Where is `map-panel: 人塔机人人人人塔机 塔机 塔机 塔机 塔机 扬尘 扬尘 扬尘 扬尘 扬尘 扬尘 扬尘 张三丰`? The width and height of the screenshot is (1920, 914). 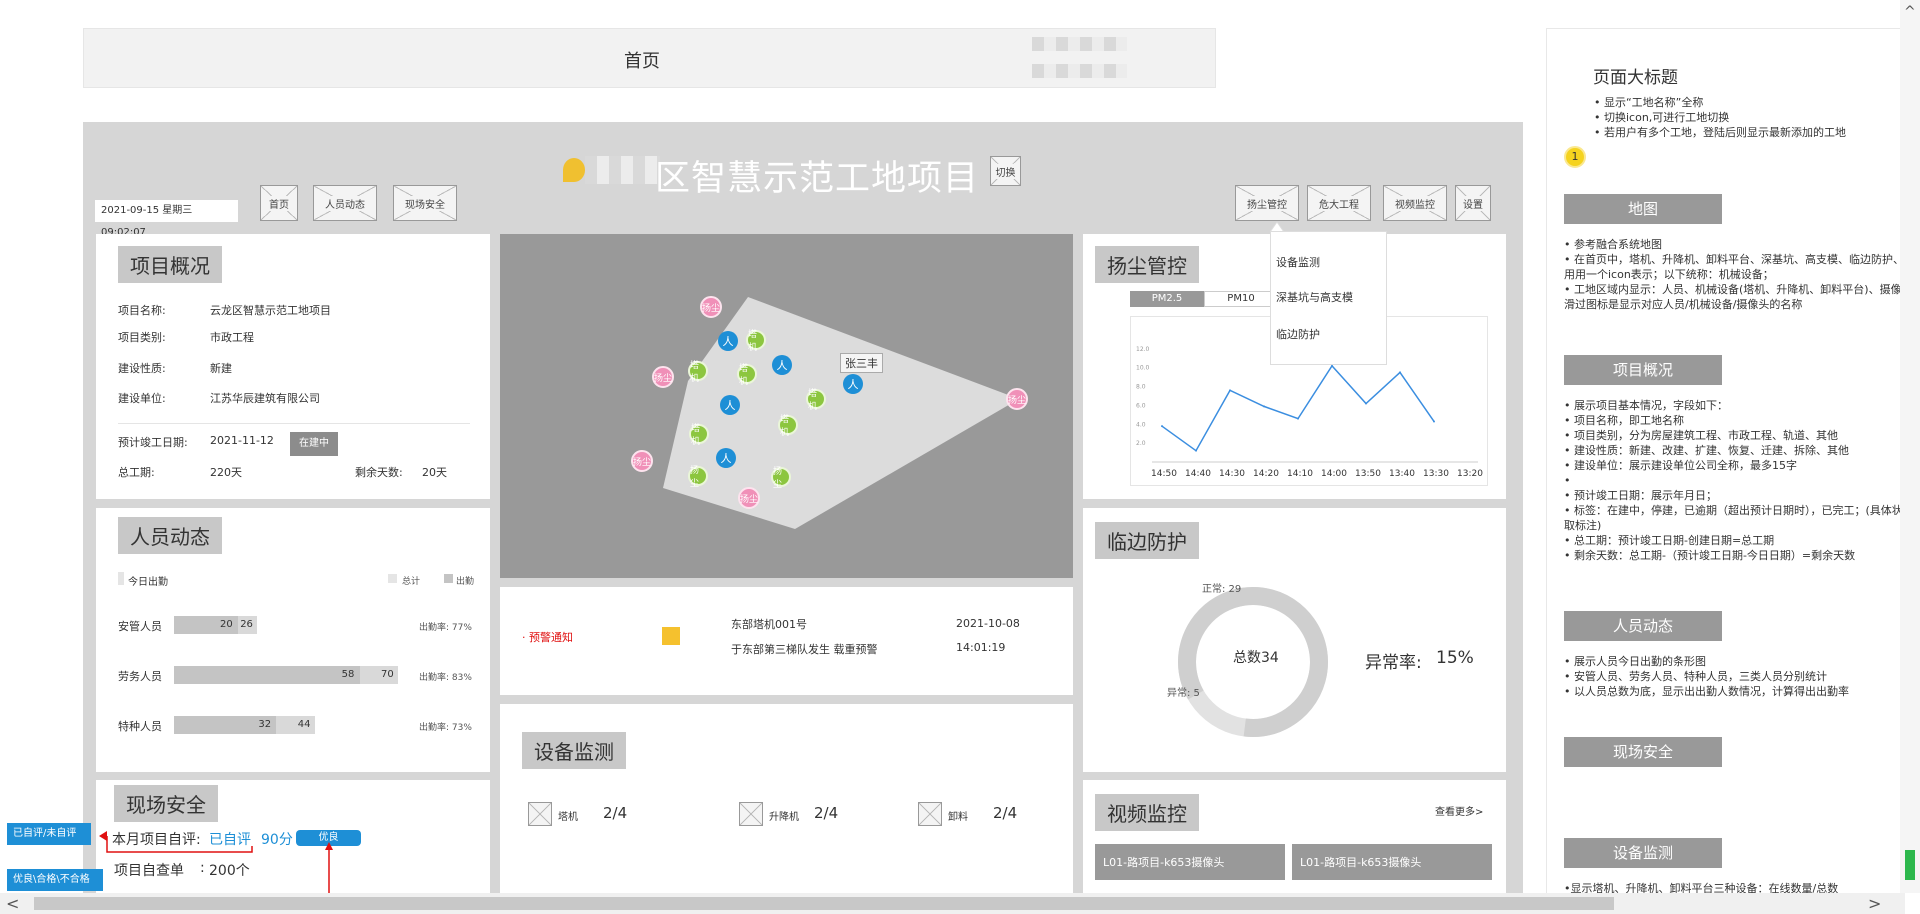 map-panel: 人塔机人人人人塔机 塔机 塔机 塔机 塔机 扬尘 扬尘 扬尘 扬尘 扬尘 扬尘 扬尘 张三丰 is located at coordinates (786, 406).